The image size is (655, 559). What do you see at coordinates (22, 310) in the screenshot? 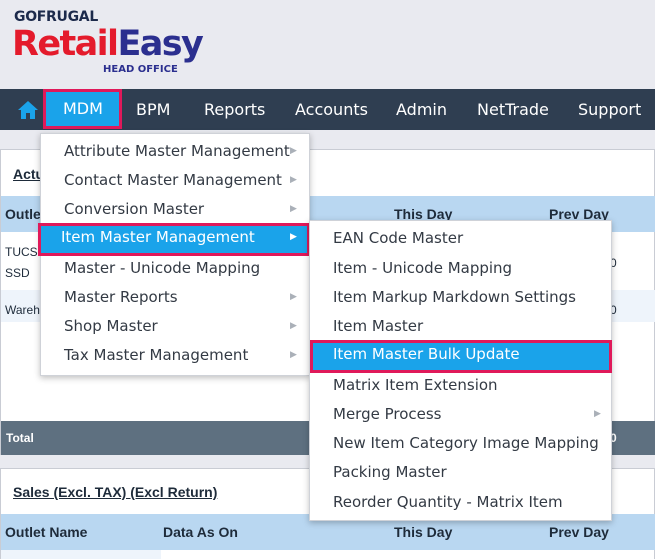
I see `outlet-name: Wareh` at bounding box center [22, 310].